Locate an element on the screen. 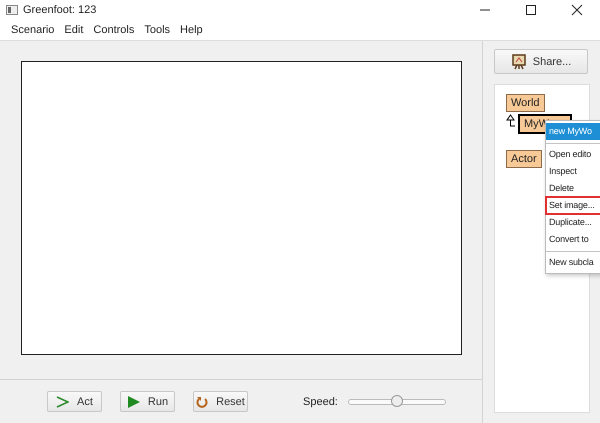 This screenshot has height=423, width=600. reset-icon is located at coordinates (202, 402).